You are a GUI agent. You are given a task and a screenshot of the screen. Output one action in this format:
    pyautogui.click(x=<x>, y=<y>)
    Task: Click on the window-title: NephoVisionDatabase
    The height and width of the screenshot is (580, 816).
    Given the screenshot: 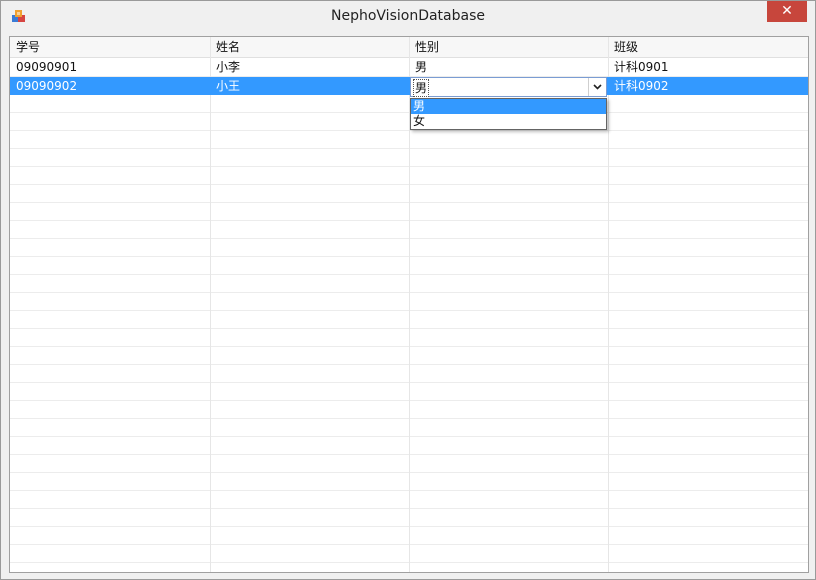 What is the action you would take?
    pyautogui.click(x=408, y=16)
    